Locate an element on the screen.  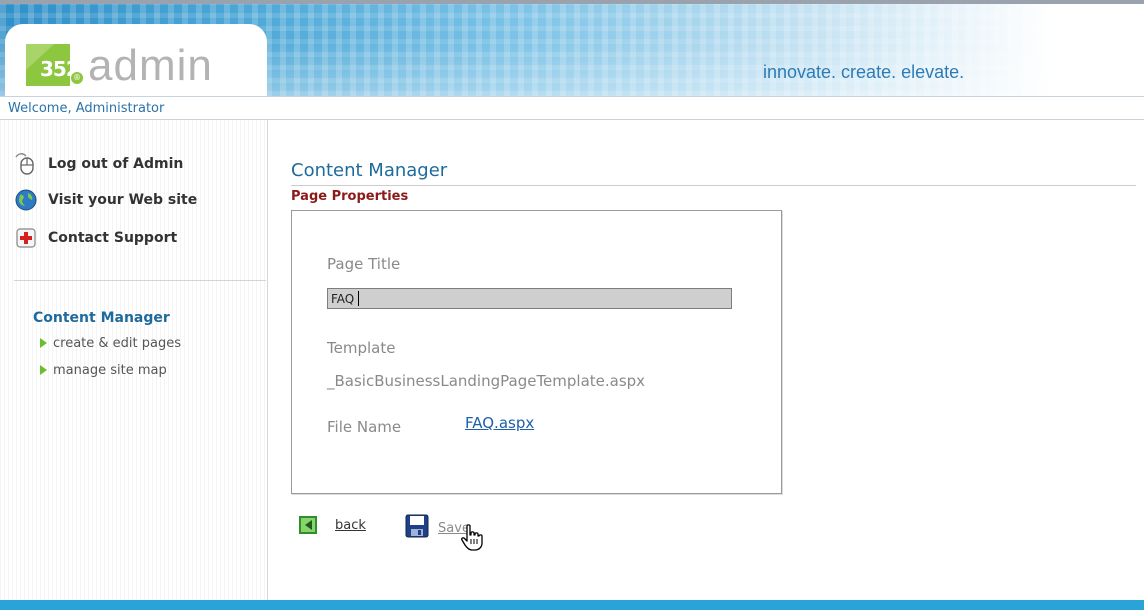
page-title-label: Page Title is located at coordinates (364, 264).